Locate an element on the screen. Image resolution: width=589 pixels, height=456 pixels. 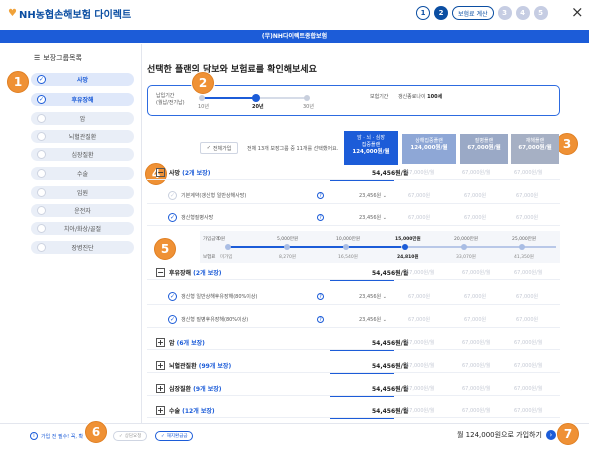
sidebar-item: 운전자 is located at coordinates (82, 210).